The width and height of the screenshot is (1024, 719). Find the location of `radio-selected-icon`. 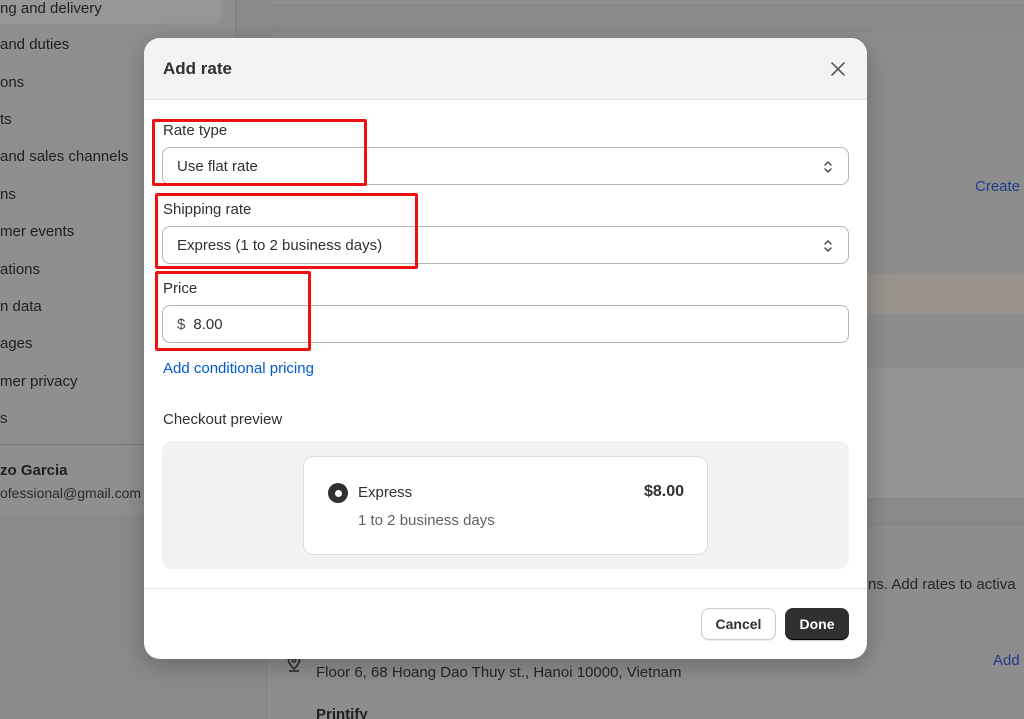

radio-selected-icon is located at coordinates (338, 493).